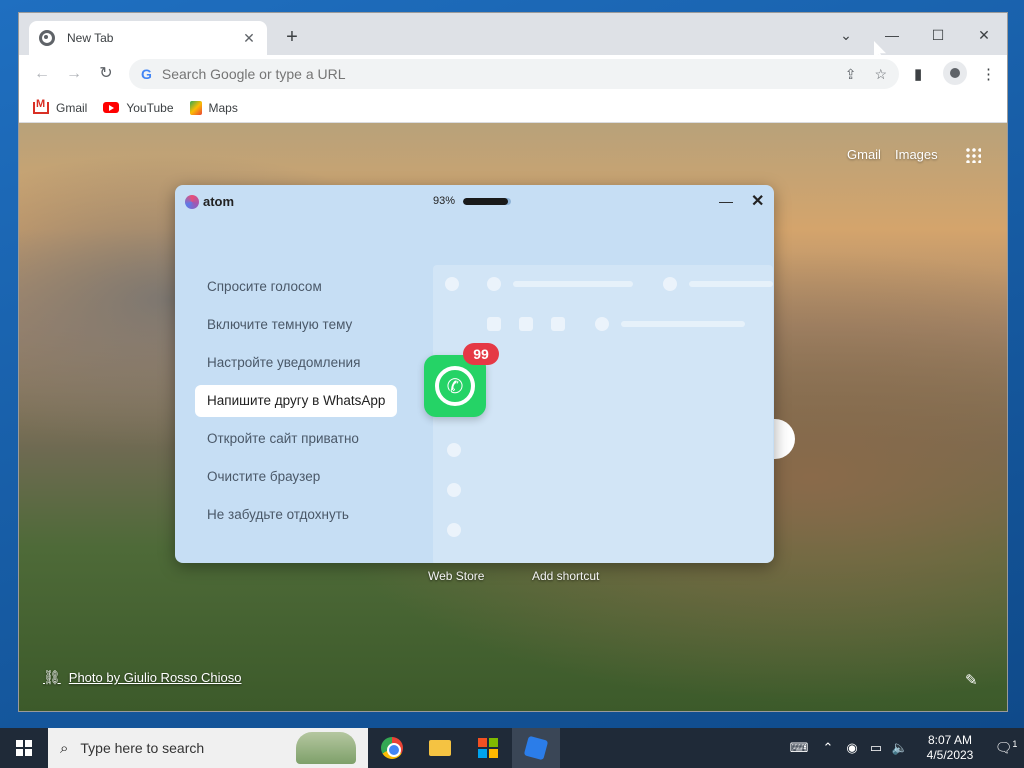  I want to click on clock-date: 4/5/2023, so click(950, 755).